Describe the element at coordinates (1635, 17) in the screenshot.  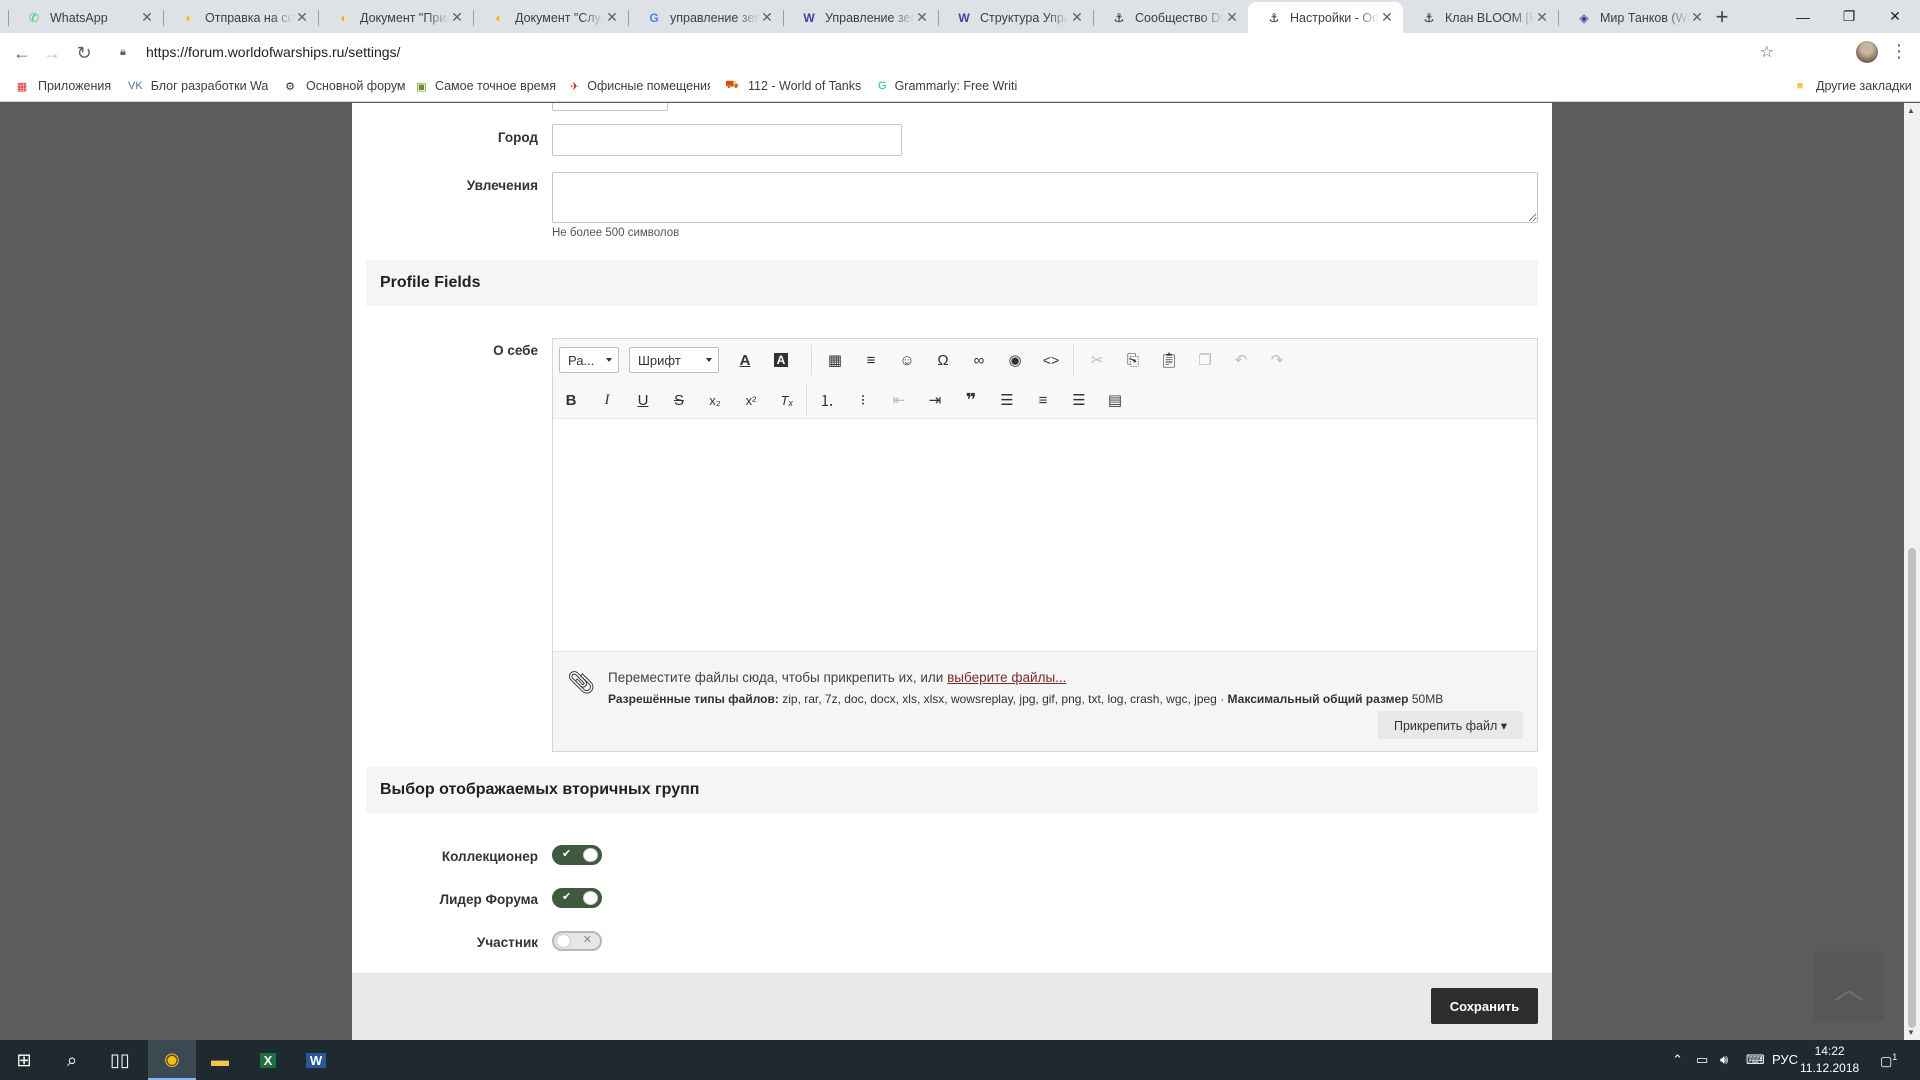
I see `browser-tab: ◈ Мир Танков (World✕` at that location.